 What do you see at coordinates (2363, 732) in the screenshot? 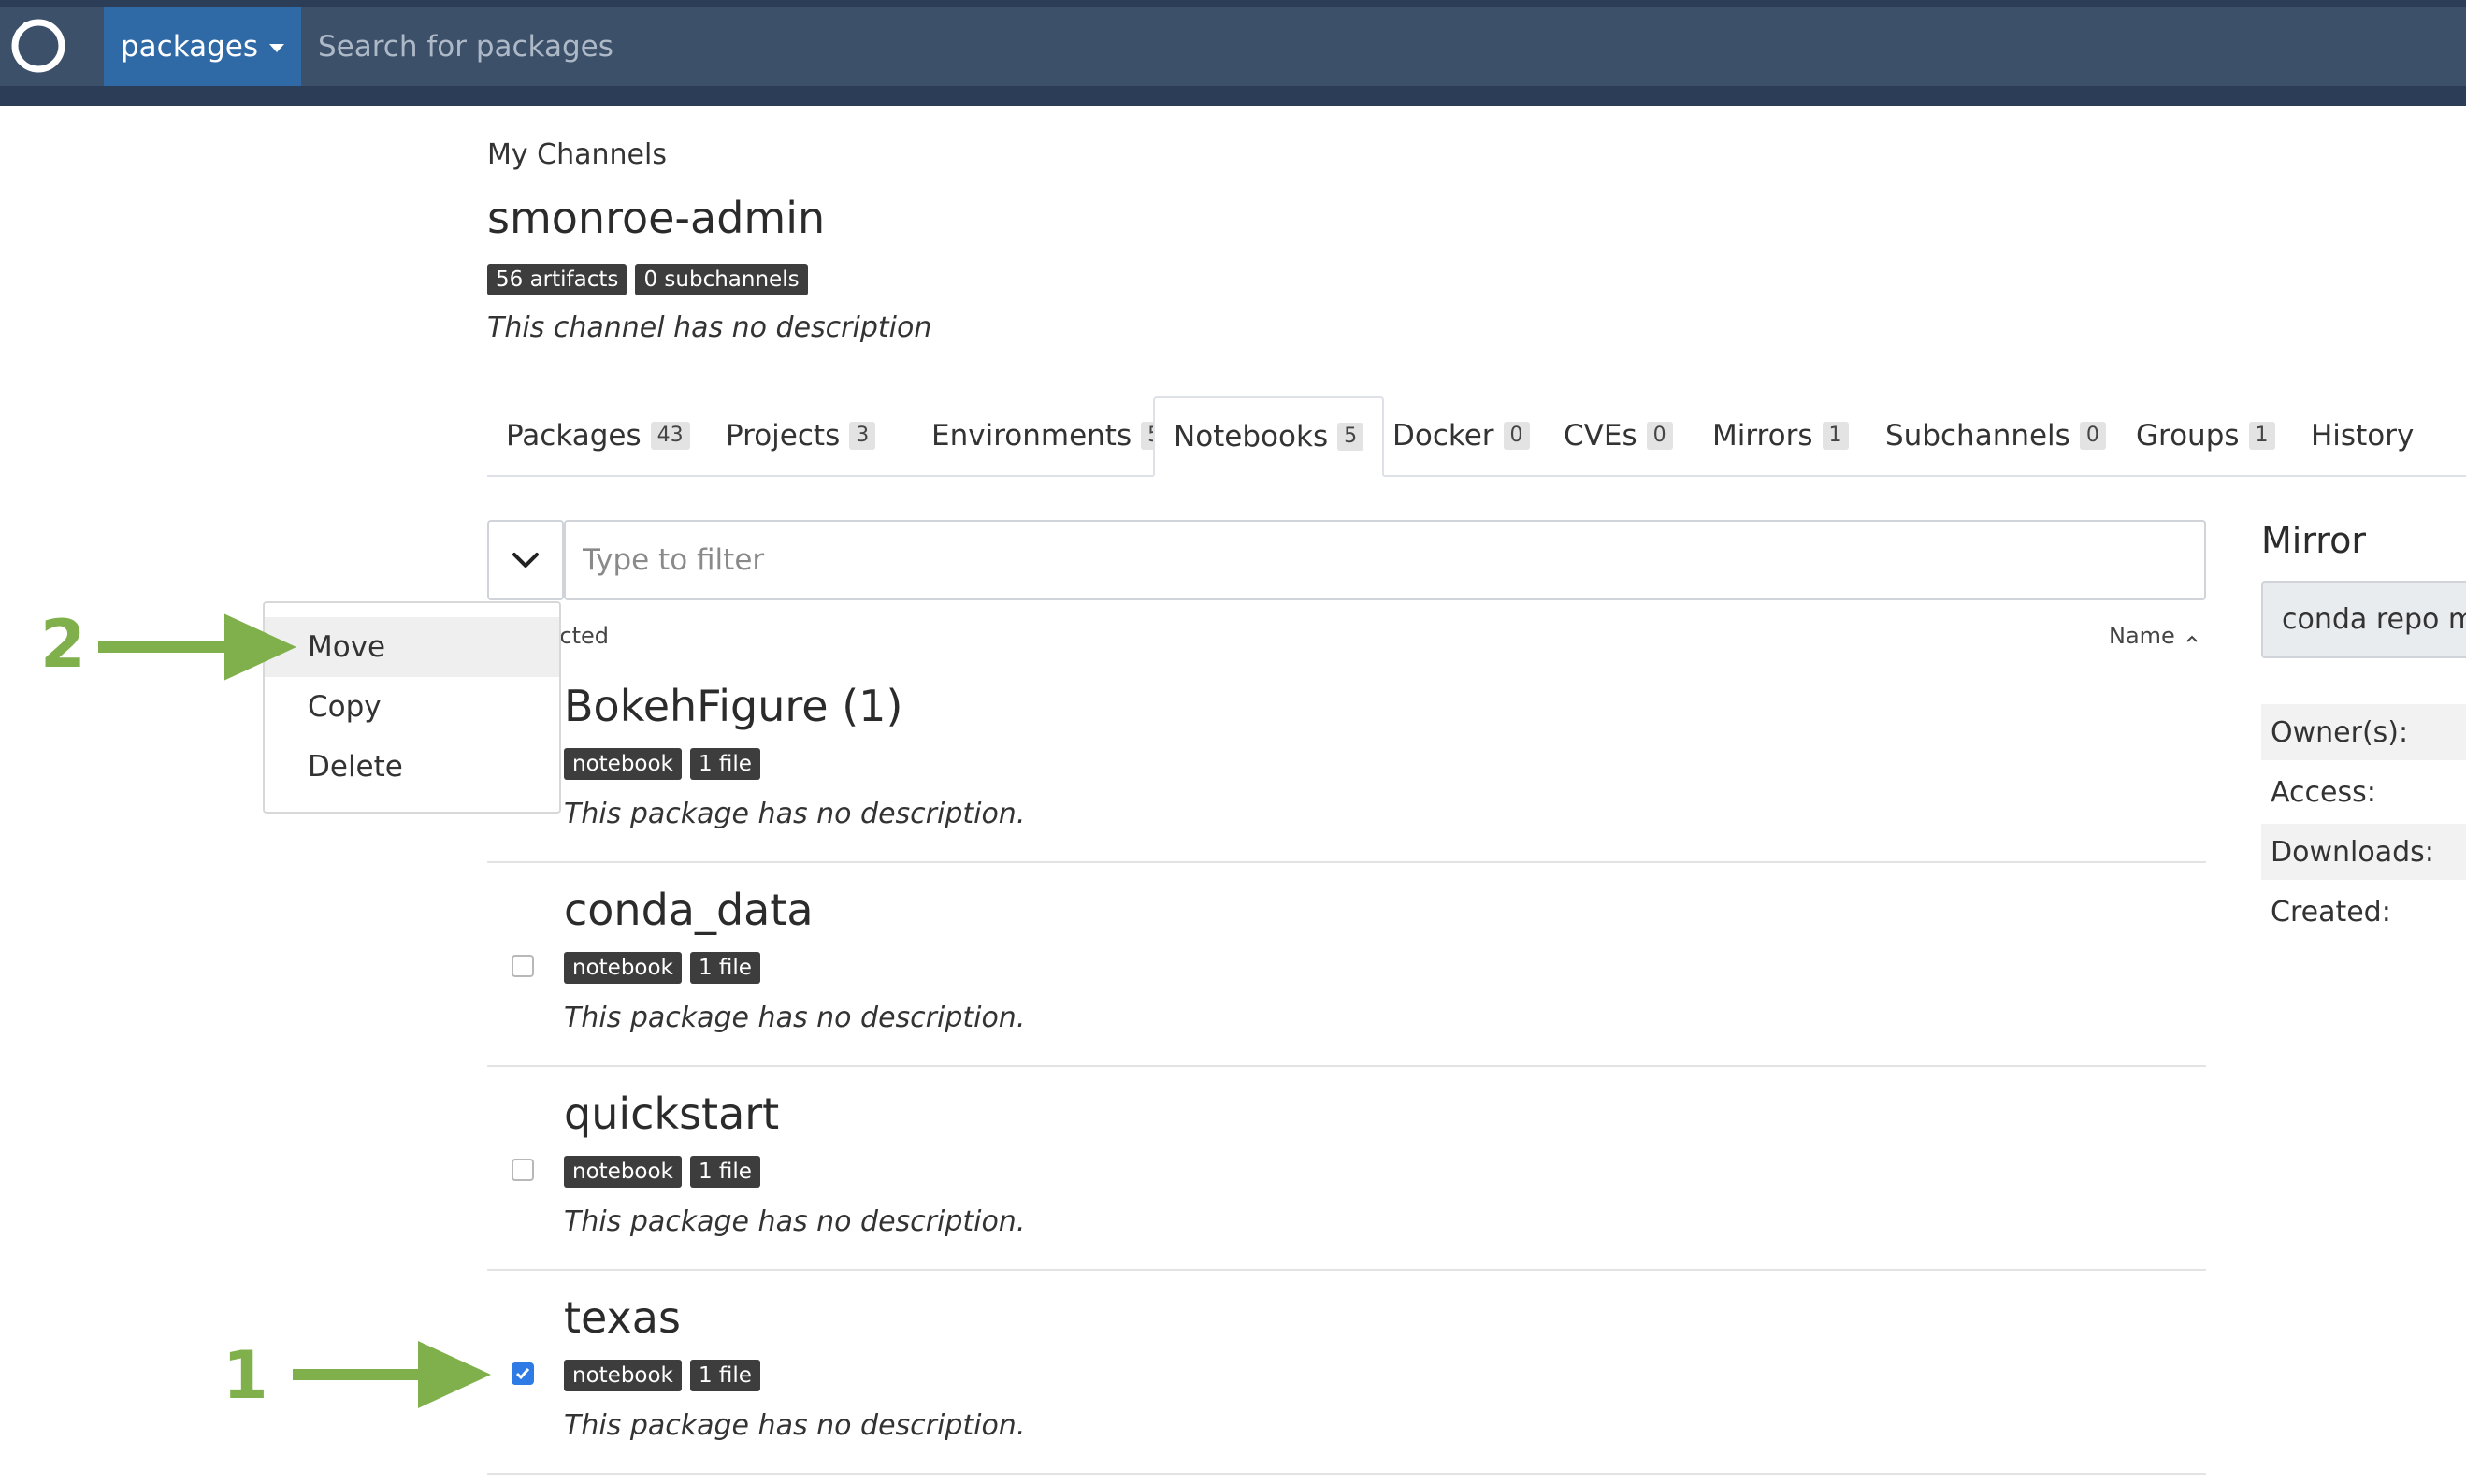
I see `owners-label: Owner(s):` at bounding box center [2363, 732].